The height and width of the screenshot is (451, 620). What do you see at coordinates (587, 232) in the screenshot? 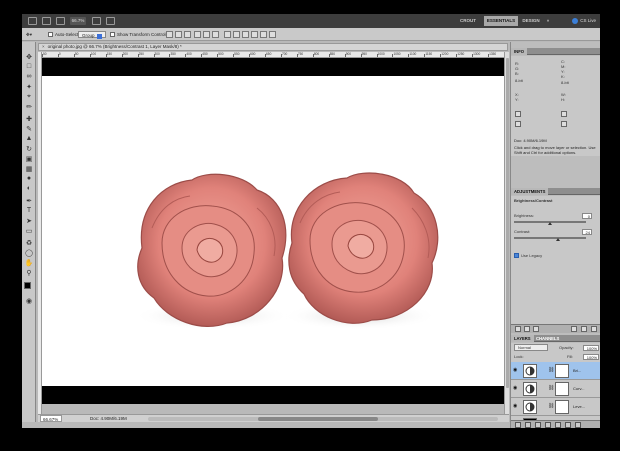
I see `contrast-value-field: 24` at bounding box center [587, 232].